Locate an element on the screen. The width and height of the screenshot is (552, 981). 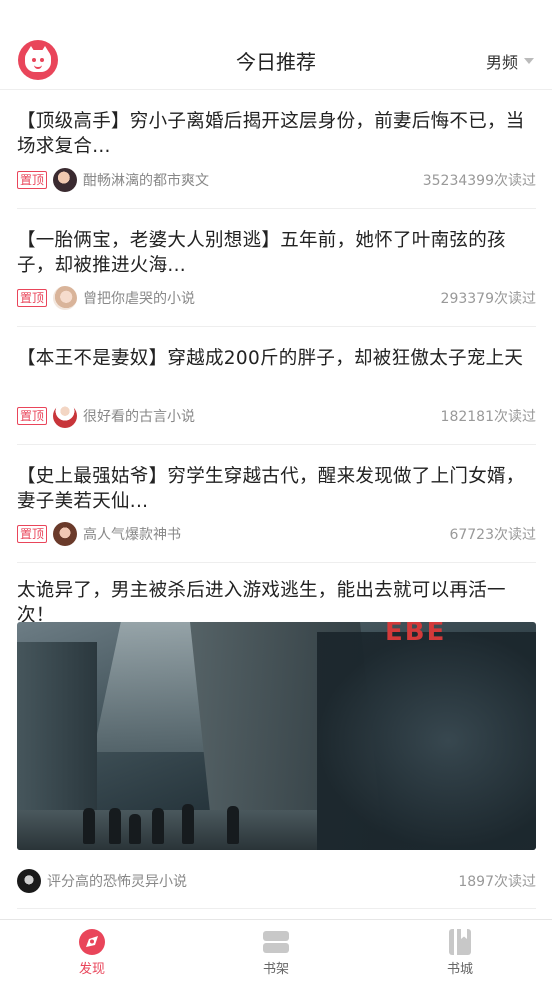
article-meta: 置顶 曾把你虐哭的小说 293379次读过 is located at coordinates (276, 298).